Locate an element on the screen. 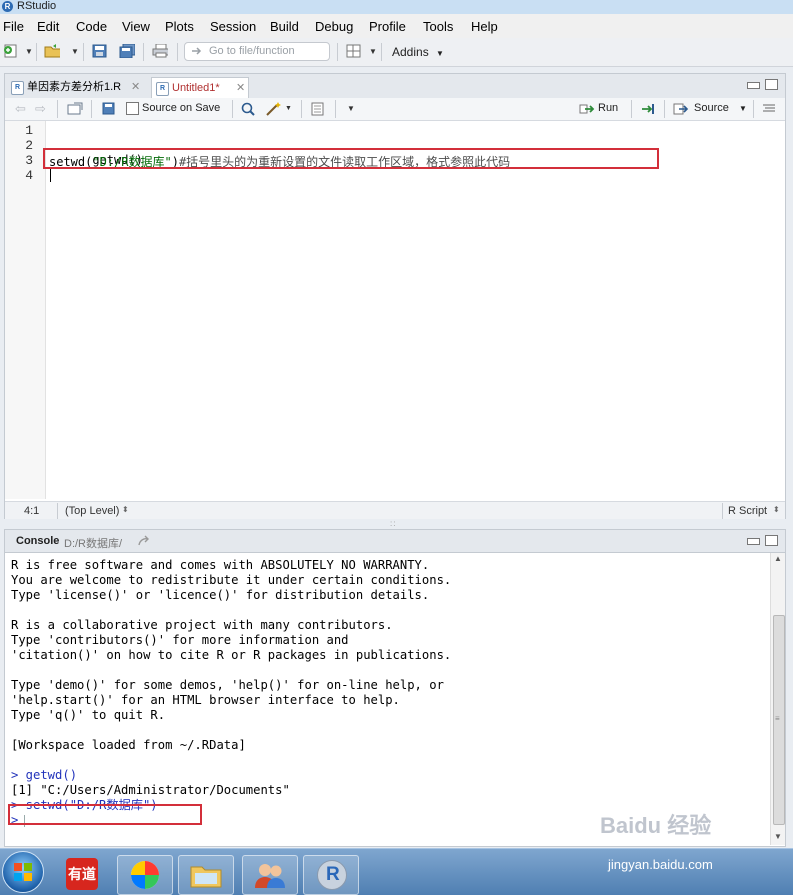  line-number: 2 is located at coordinates (29, 145).